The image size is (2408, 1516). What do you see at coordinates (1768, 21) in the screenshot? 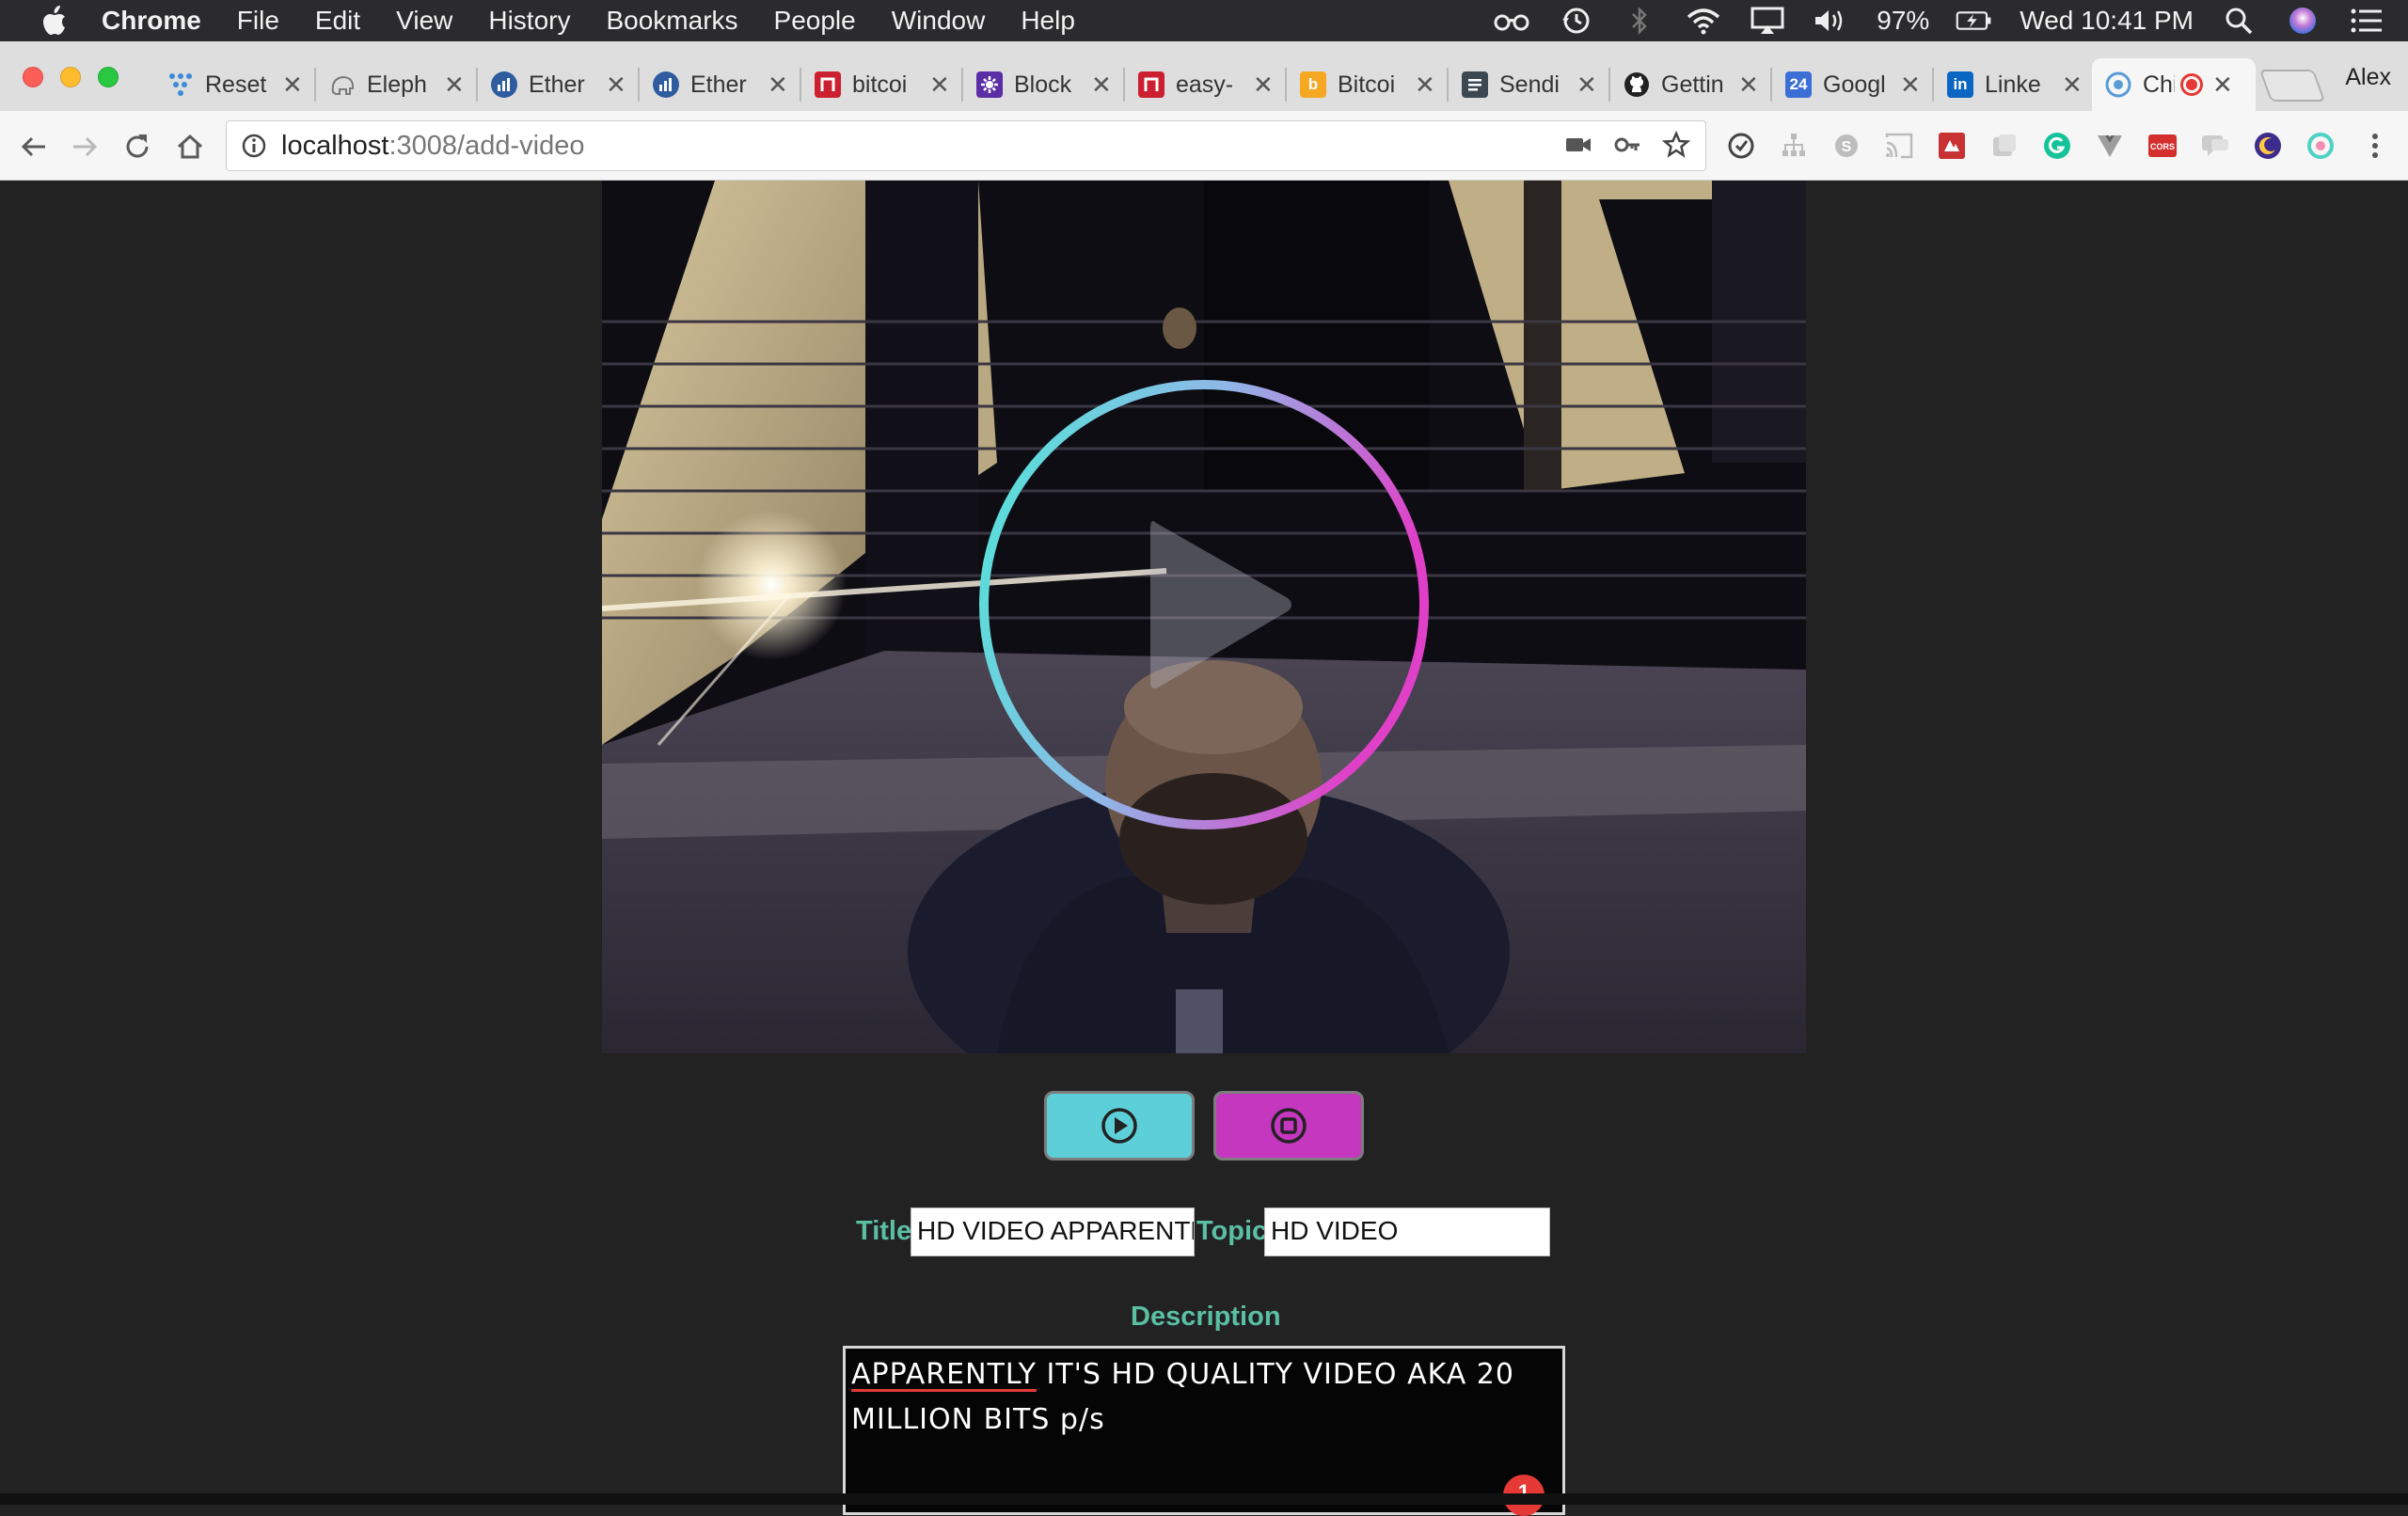
I see `airplay-icon` at bounding box center [1768, 21].